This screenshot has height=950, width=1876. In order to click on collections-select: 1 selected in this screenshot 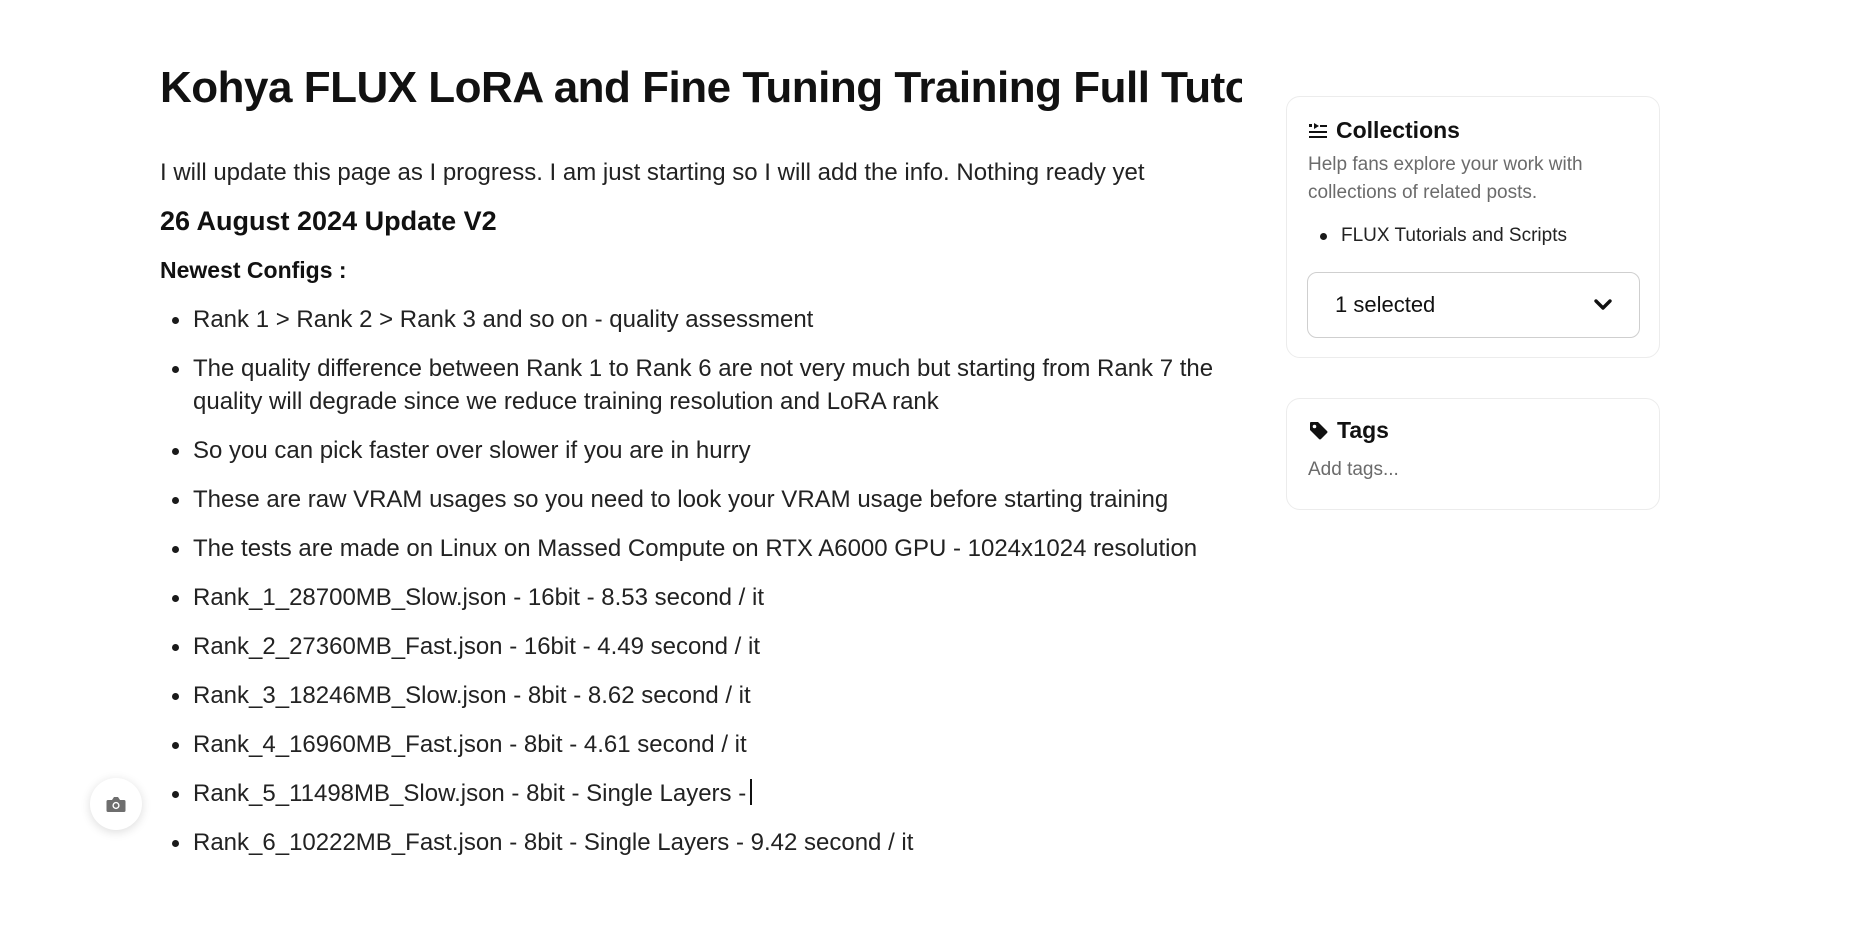, I will do `click(1473, 305)`.